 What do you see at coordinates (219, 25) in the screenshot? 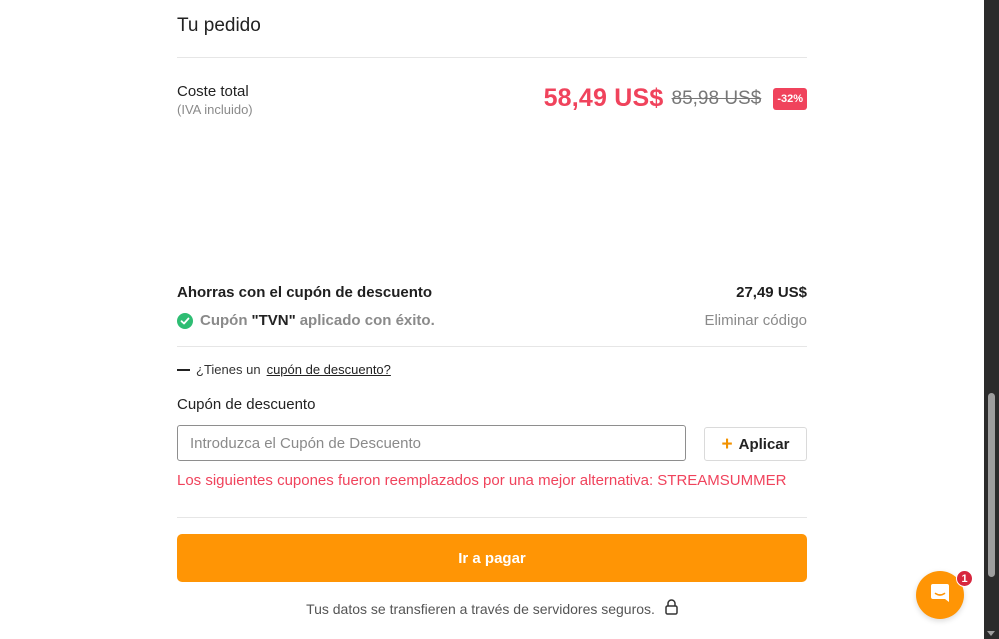
I see `page-title: Tu pedido` at bounding box center [219, 25].